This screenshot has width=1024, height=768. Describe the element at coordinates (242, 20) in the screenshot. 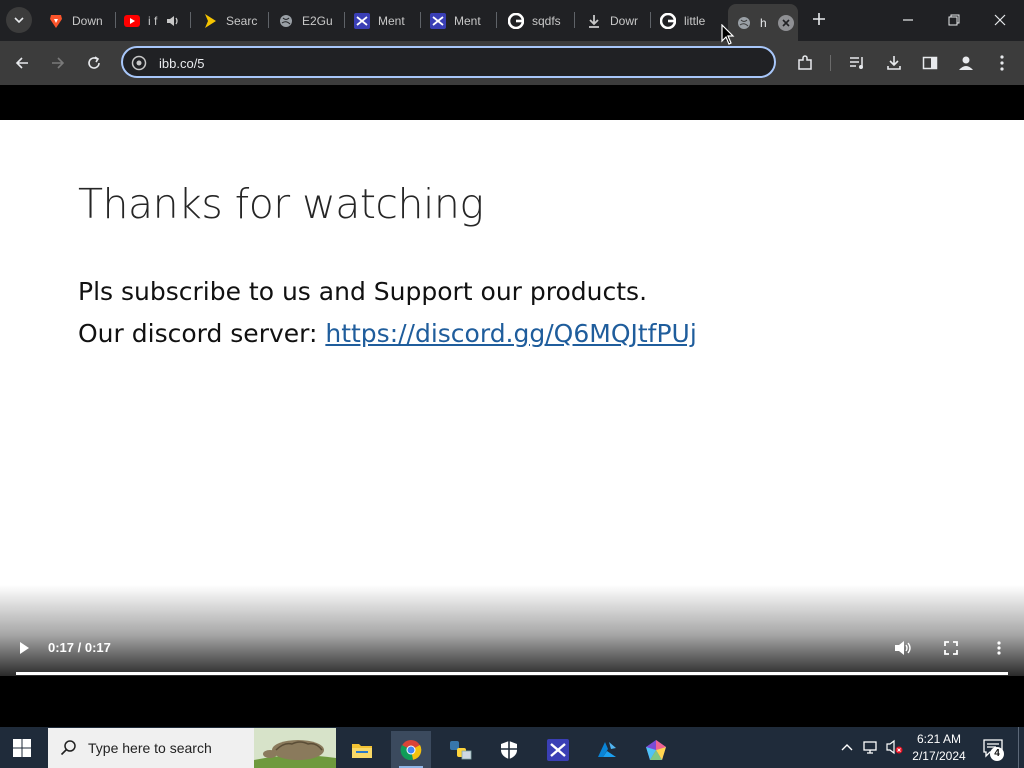

I see `tab-label: Searc` at that location.